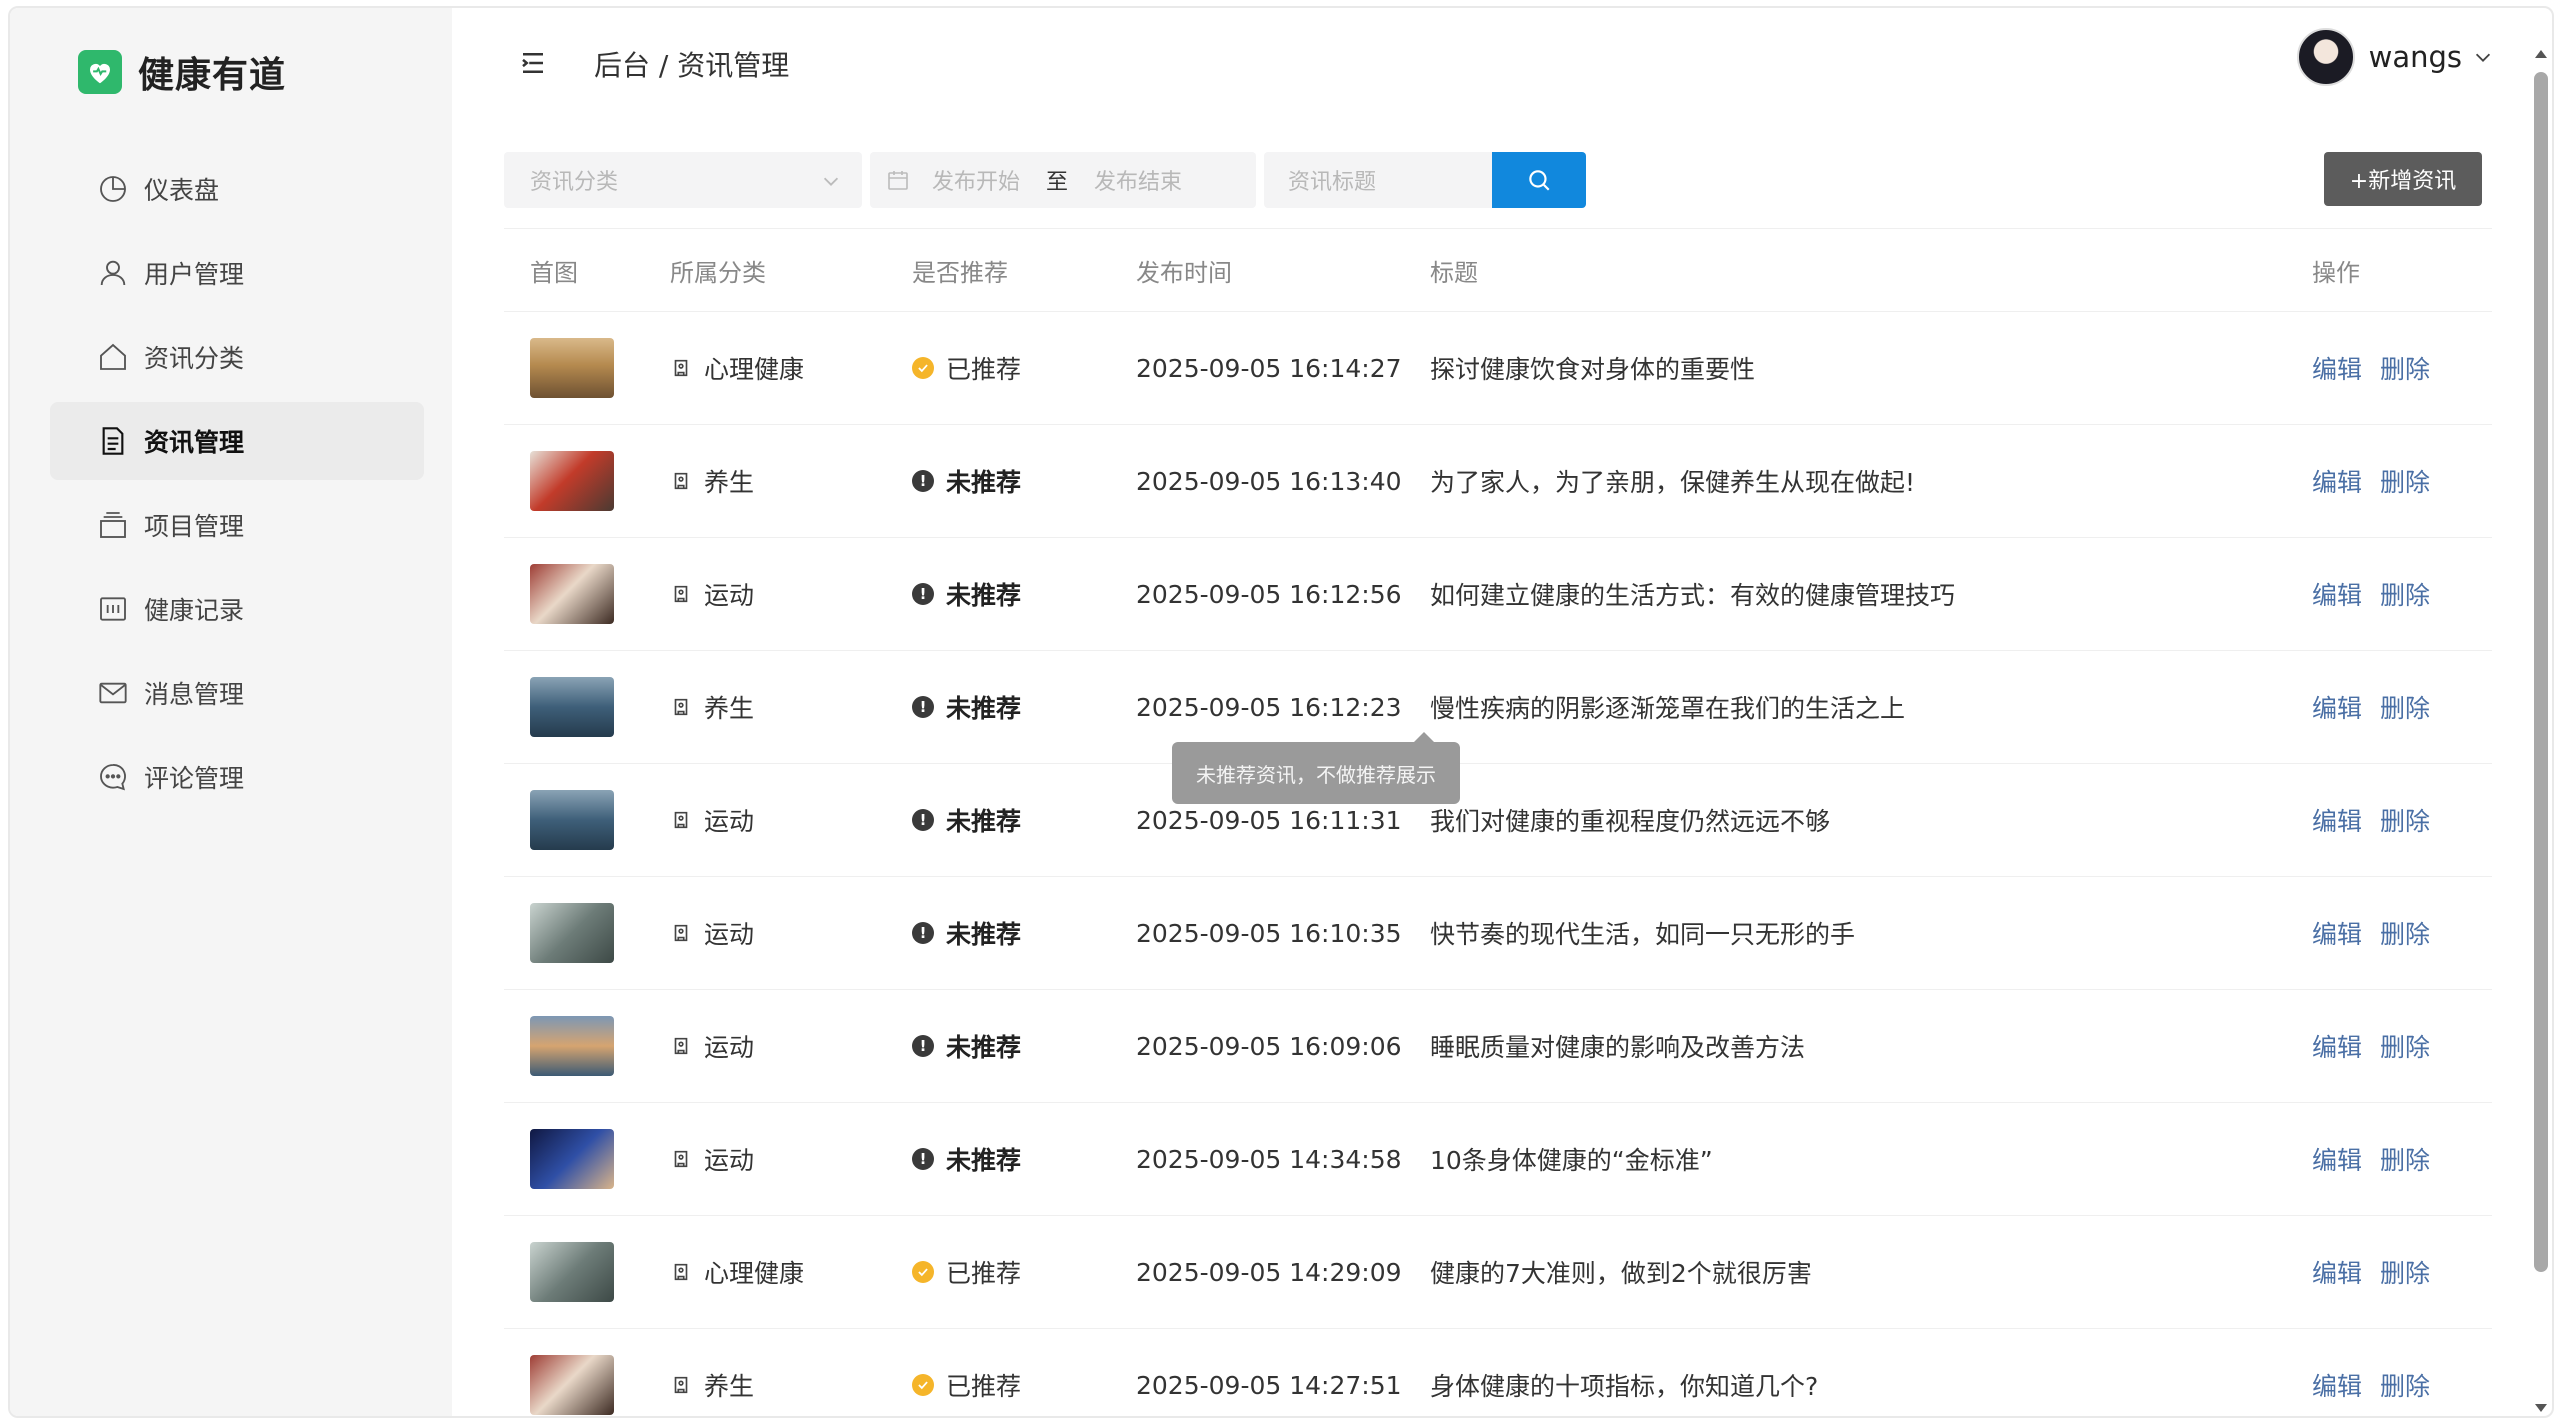 This screenshot has height=1423, width=2560. What do you see at coordinates (237, 777) in the screenshot?
I see `sidebar-item-comments: 评论管理` at bounding box center [237, 777].